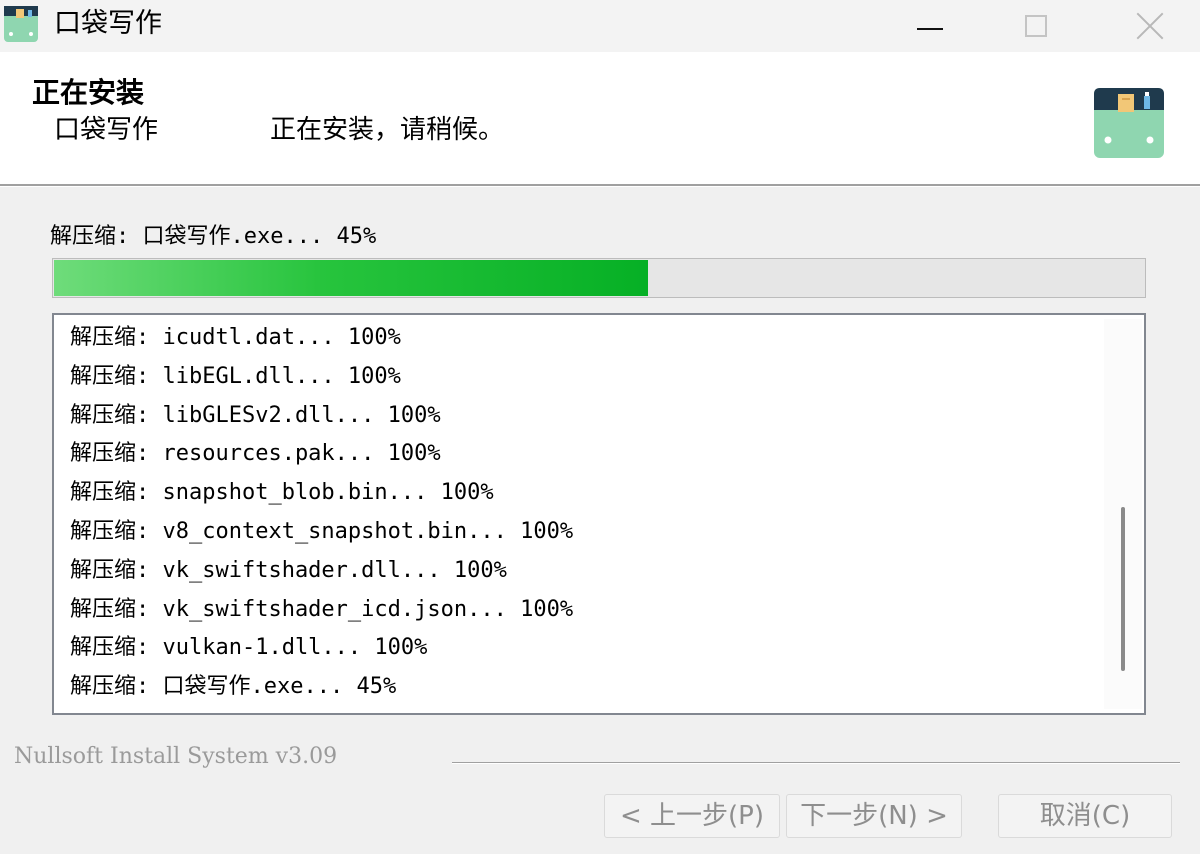  What do you see at coordinates (255, 415) in the screenshot?
I see `log-item: 解压缩: libGLESv2.dll... 100%` at bounding box center [255, 415].